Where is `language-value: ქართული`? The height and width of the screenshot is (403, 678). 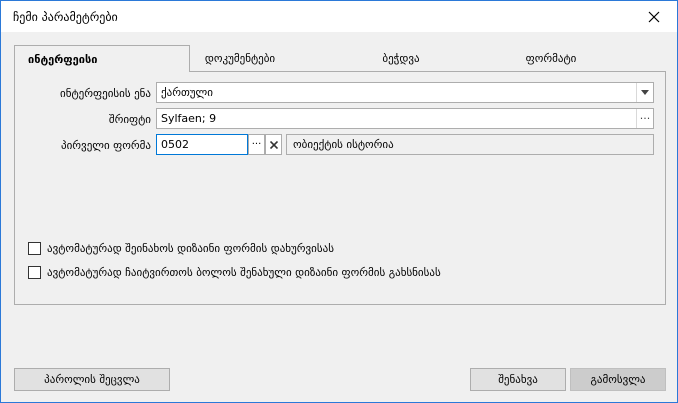
language-value: ქართული is located at coordinates (187, 92).